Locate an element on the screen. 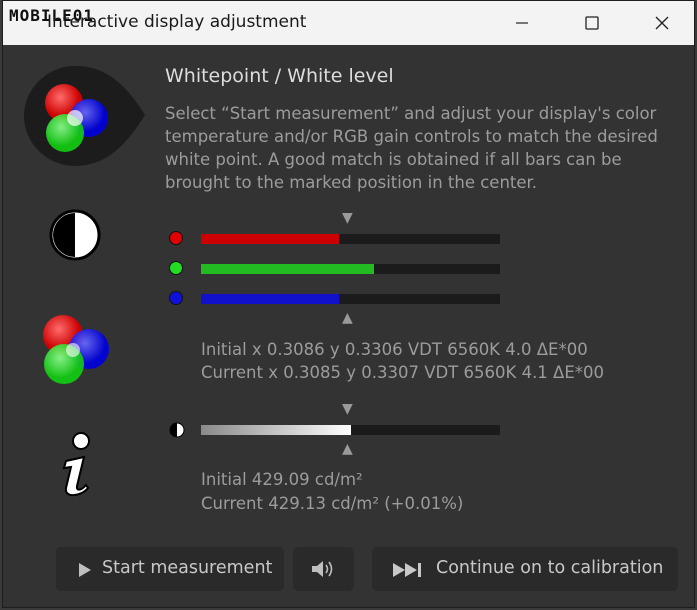 This screenshot has height=610, width=697. target-marker-bottom: ▲ is located at coordinates (347, 318).